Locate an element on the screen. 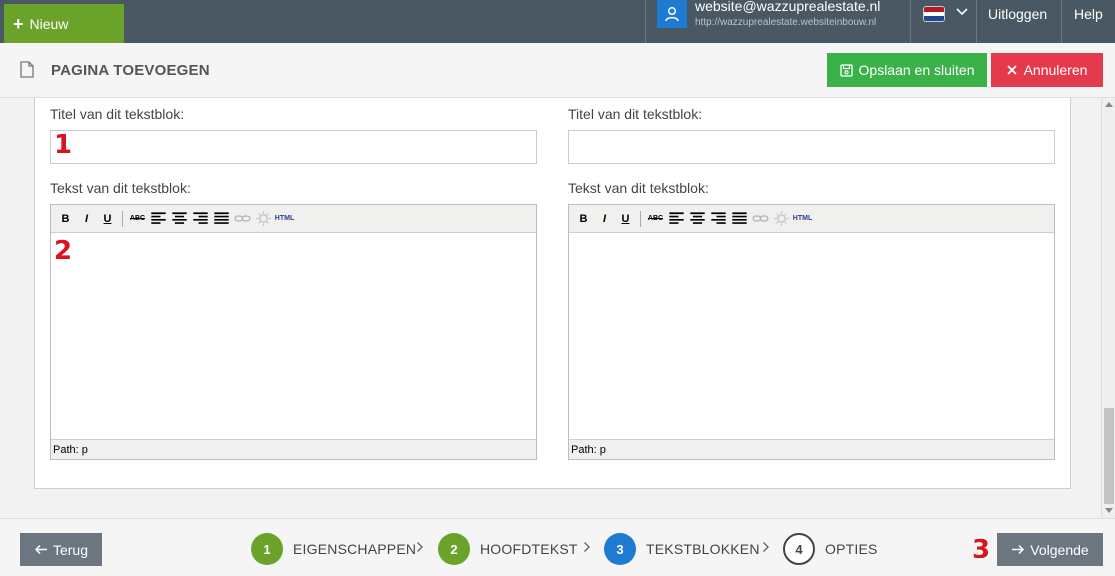  step-number: 2 is located at coordinates (454, 549).